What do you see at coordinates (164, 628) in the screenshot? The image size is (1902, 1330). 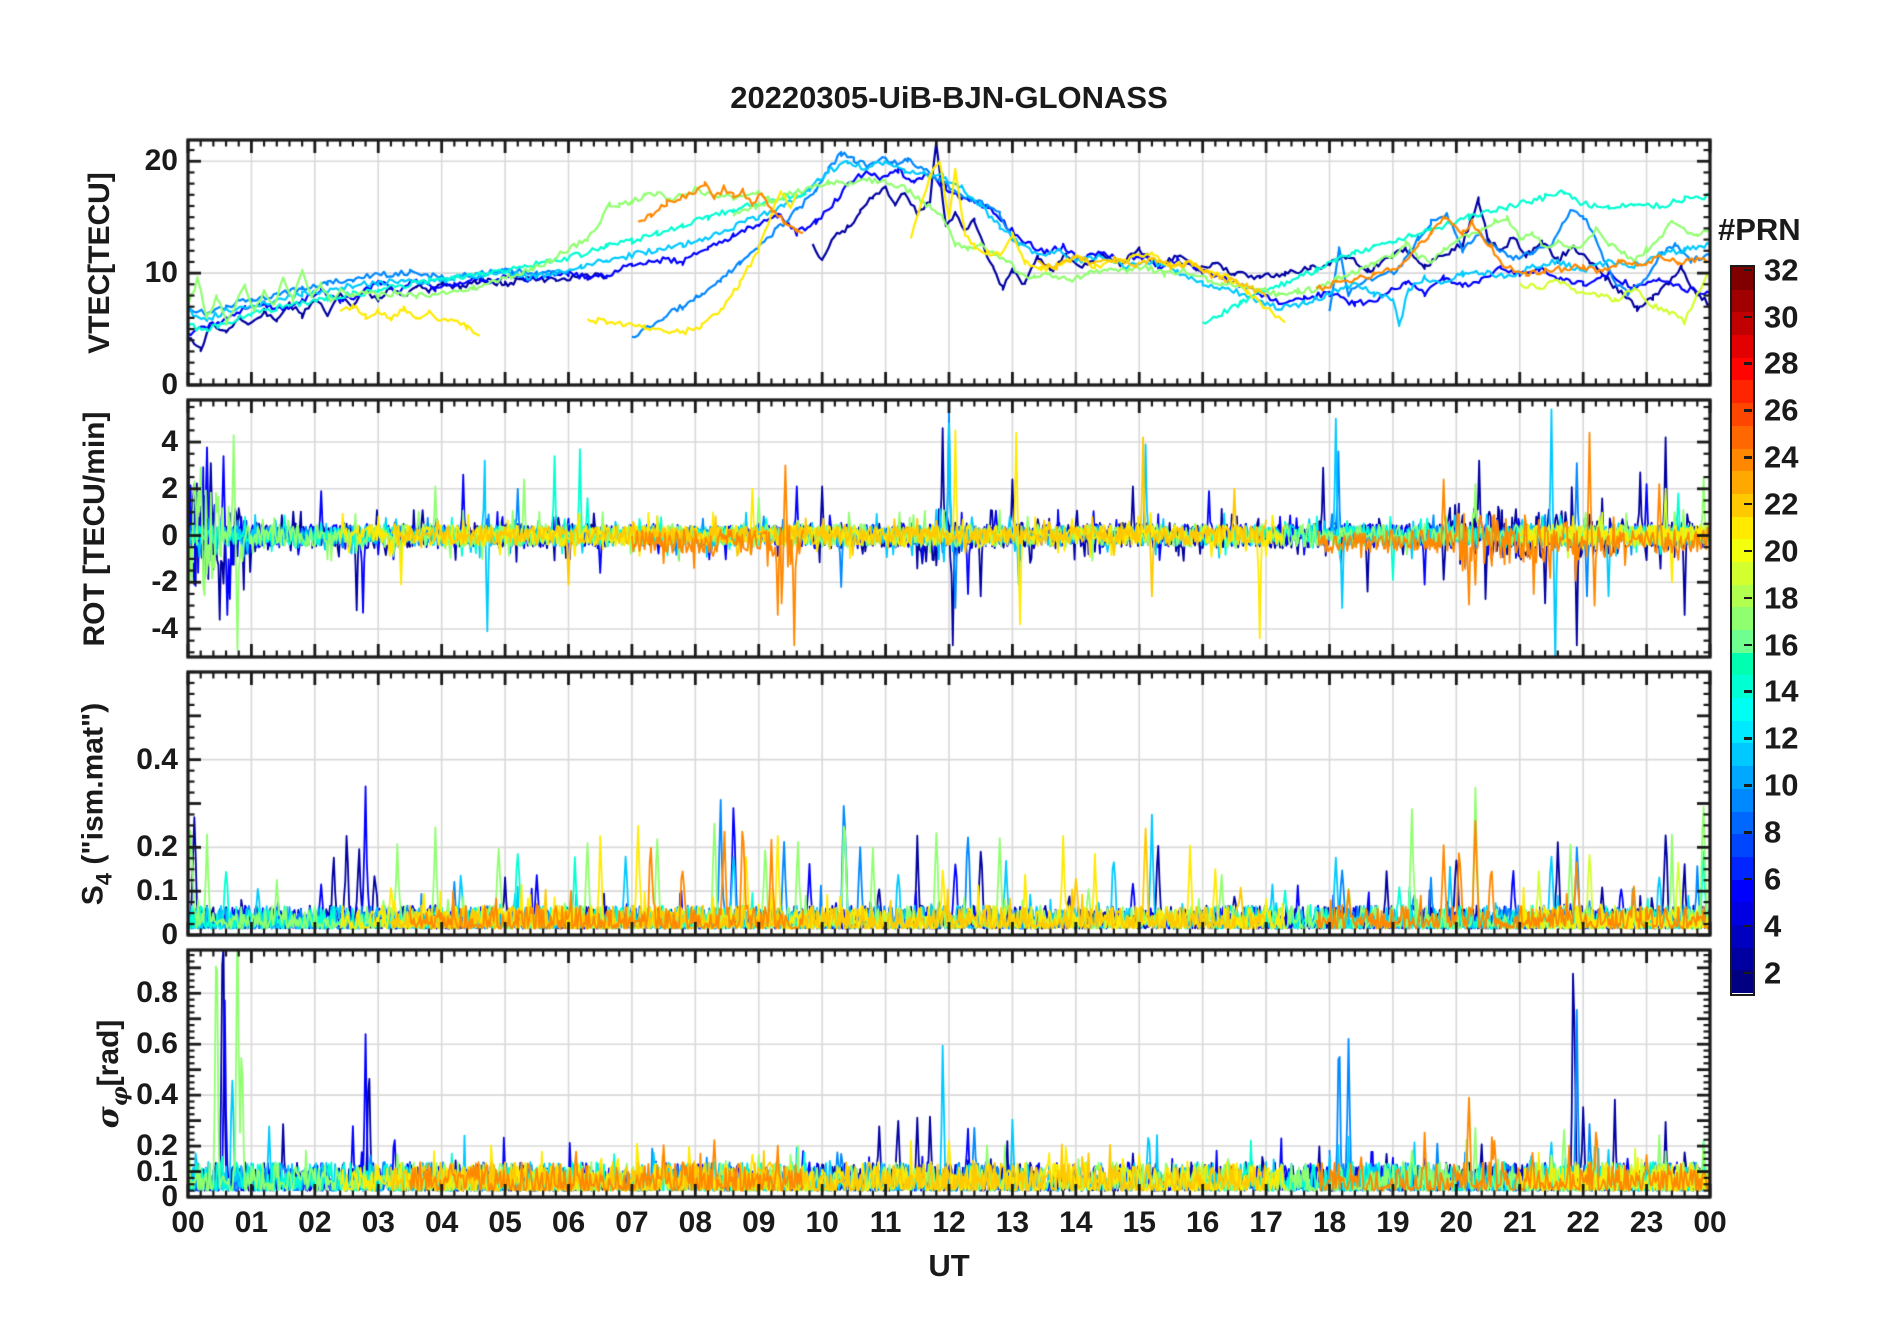 I see `y-tick-label: -4` at bounding box center [164, 628].